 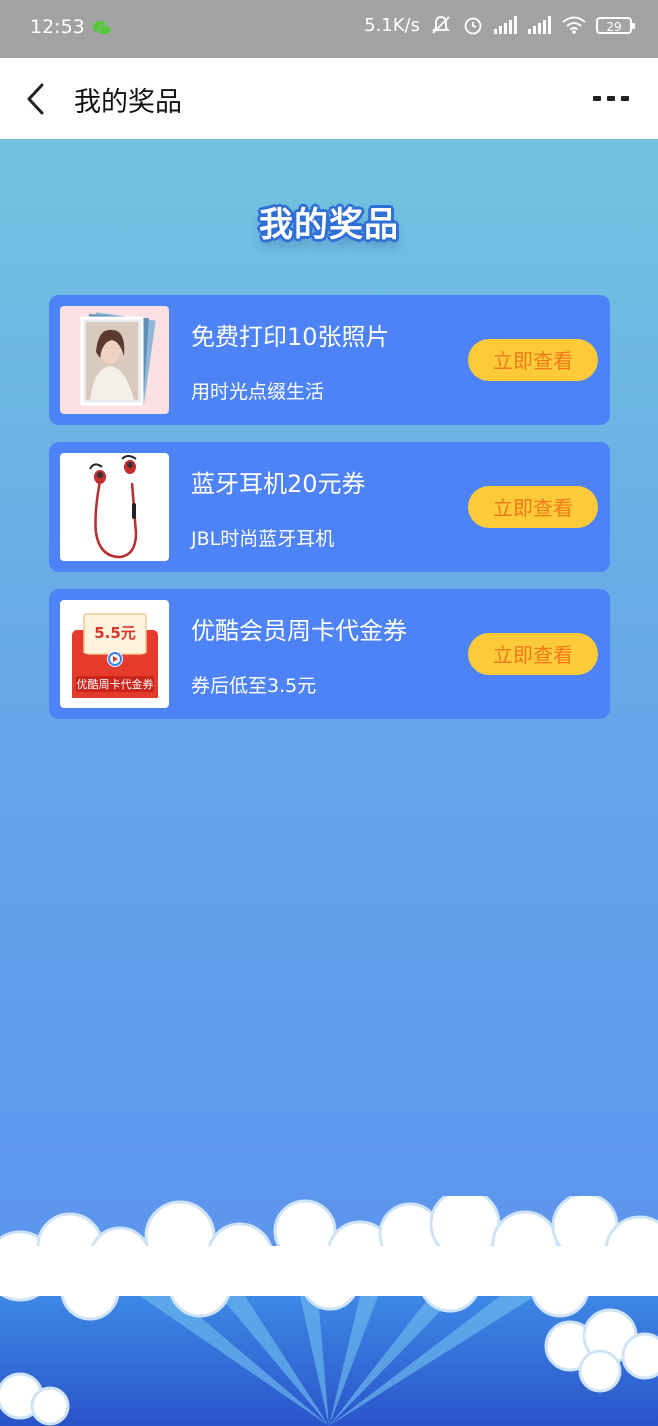 I want to click on wechat-icon, so click(x=102, y=28).